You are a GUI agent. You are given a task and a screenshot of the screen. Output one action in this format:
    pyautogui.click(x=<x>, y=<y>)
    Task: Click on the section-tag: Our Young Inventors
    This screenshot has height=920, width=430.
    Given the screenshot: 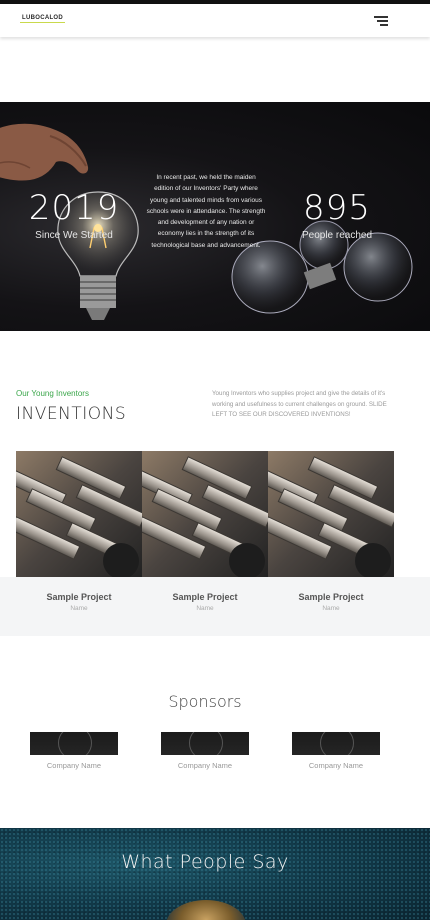 What is the action you would take?
    pyautogui.click(x=52, y=393)
    